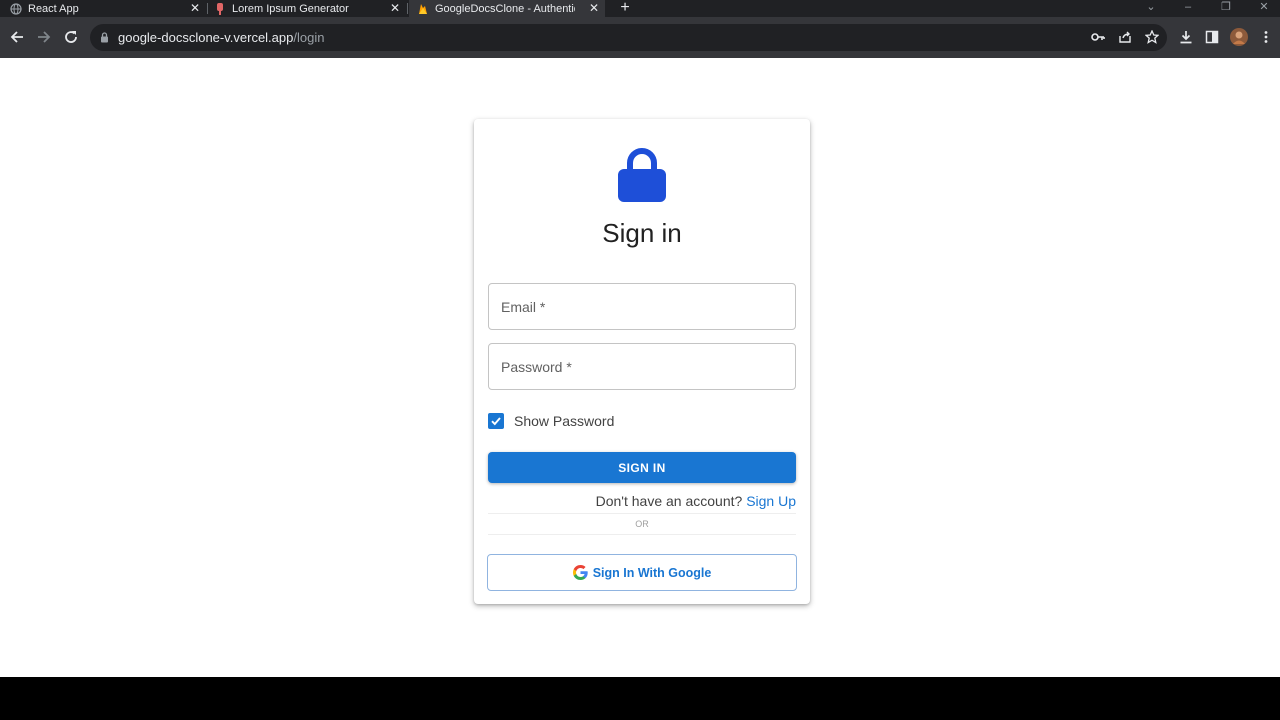  I want to click on or-separator: OR, so click(642, 524).